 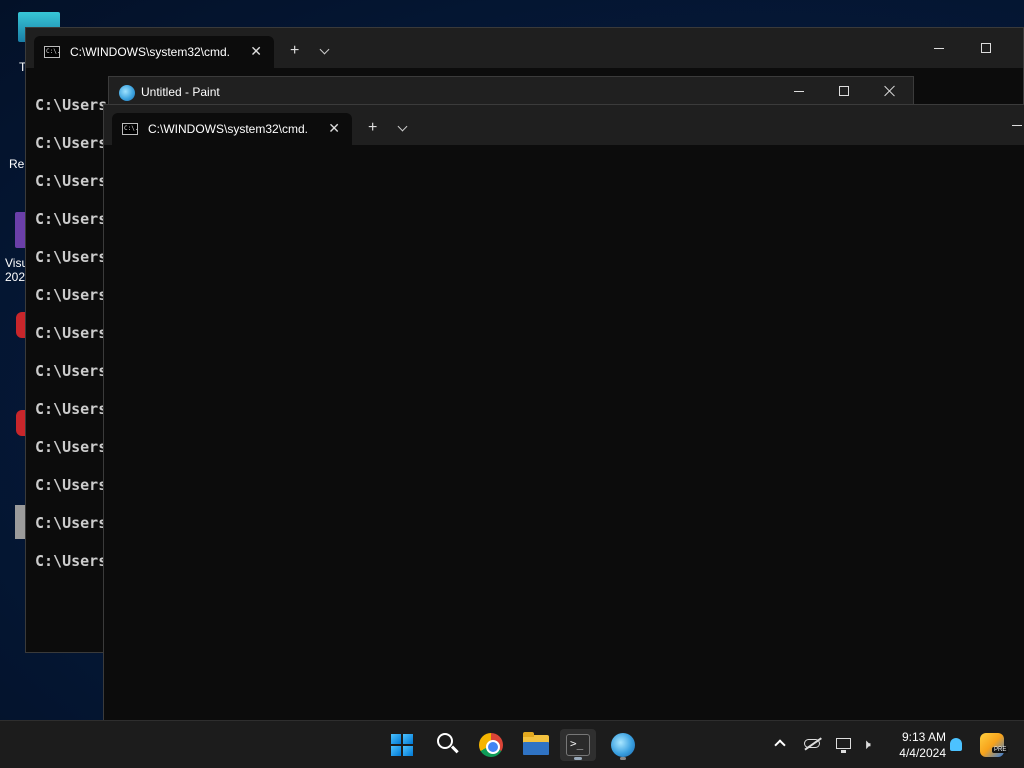 I want to click on folder-icon, so click(x=536, y=743).